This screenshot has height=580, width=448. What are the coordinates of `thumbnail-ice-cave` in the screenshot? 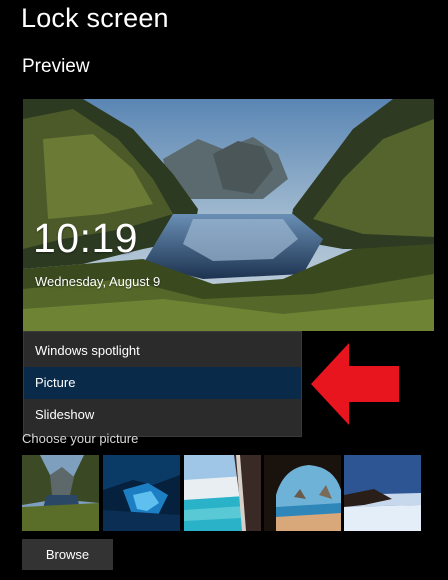 It's located at (141, 493).